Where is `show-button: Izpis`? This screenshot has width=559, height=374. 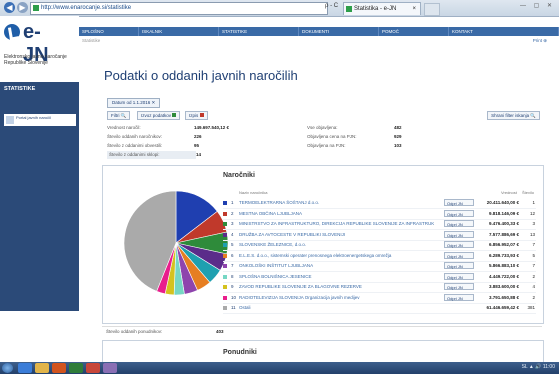
show-button: Izpis is located at coordinates (197, 115).